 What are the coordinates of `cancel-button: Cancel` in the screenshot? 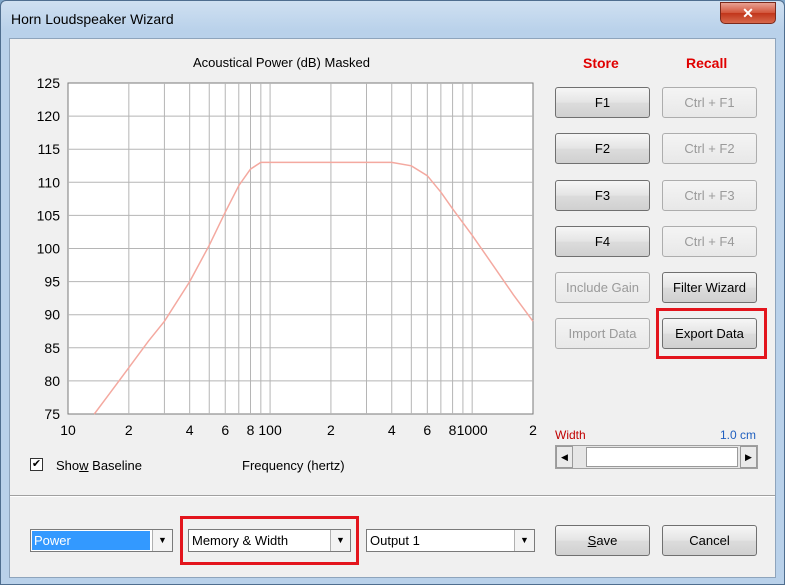 It's located at (709, 540).